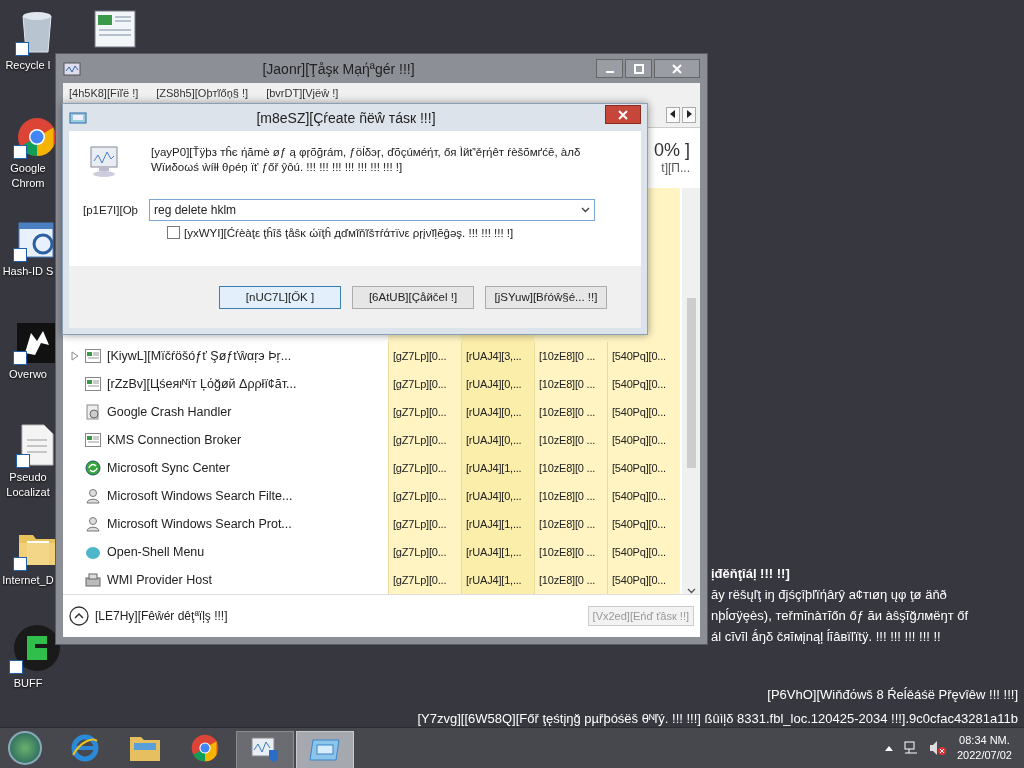 This screenshot has height=768, width=1024. I want to click on notice-heading: ịđěňţîáḷ !!! !!], so click(751, 574).